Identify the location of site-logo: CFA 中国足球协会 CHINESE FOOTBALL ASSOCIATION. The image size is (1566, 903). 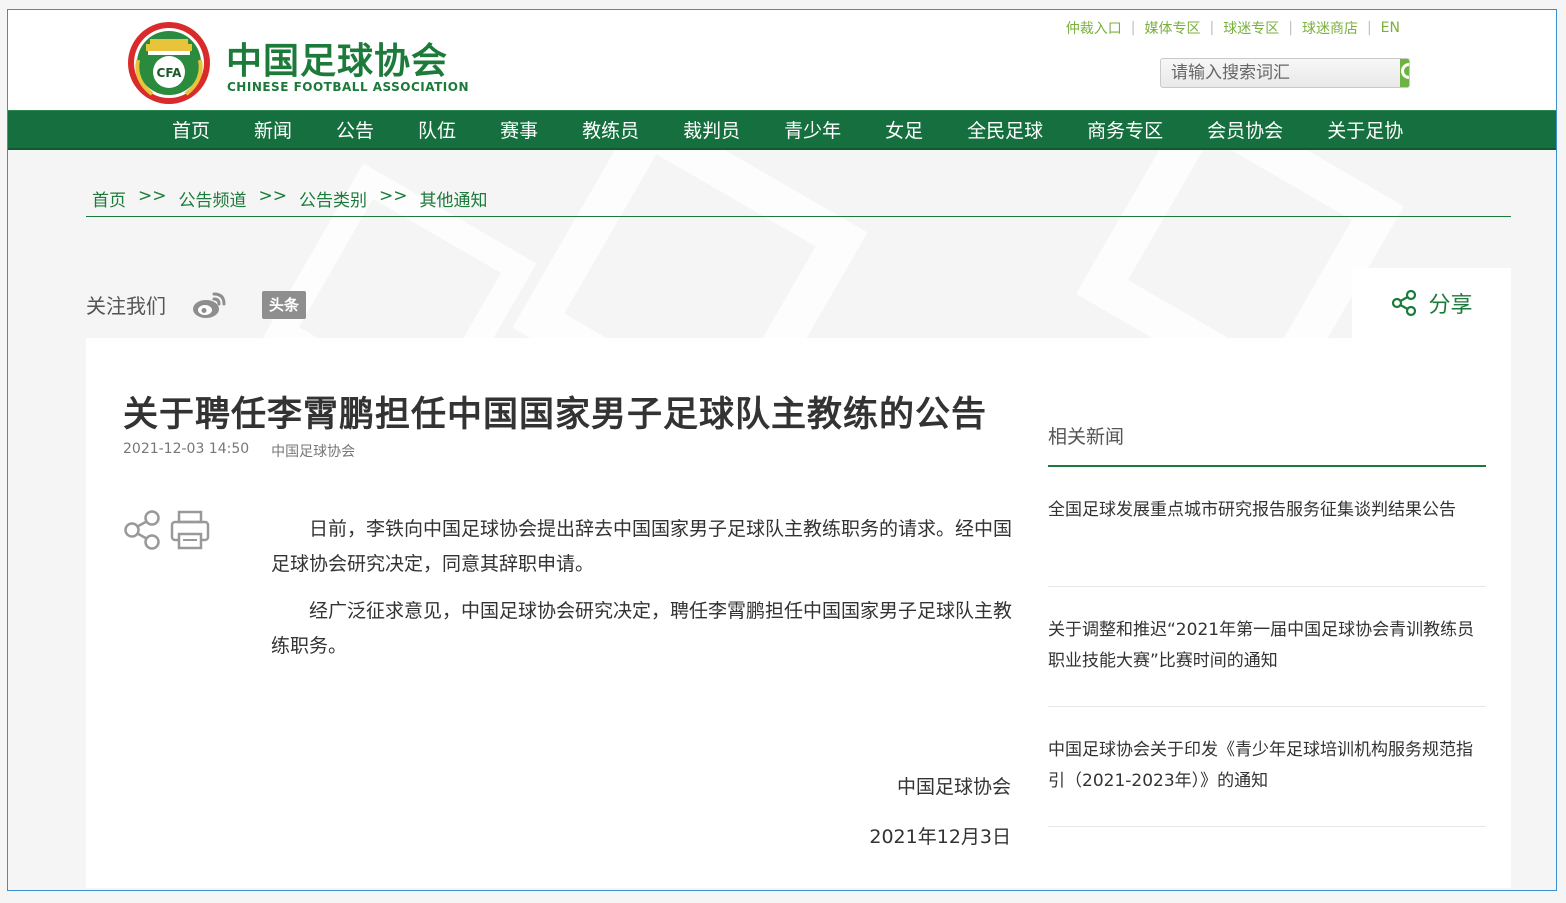
(298, 64).